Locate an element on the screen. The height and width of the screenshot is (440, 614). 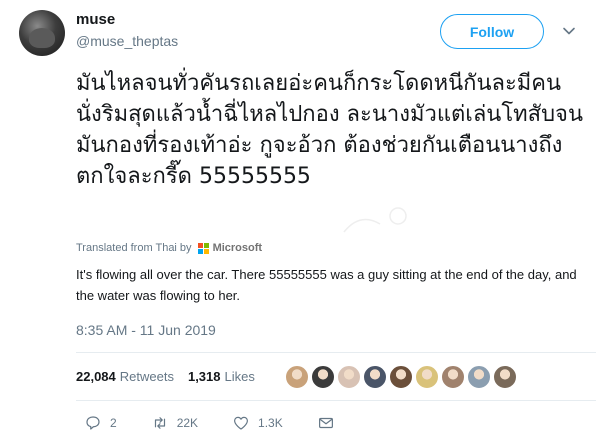
like-count: 1.3K is located at coordinates (270, 423).